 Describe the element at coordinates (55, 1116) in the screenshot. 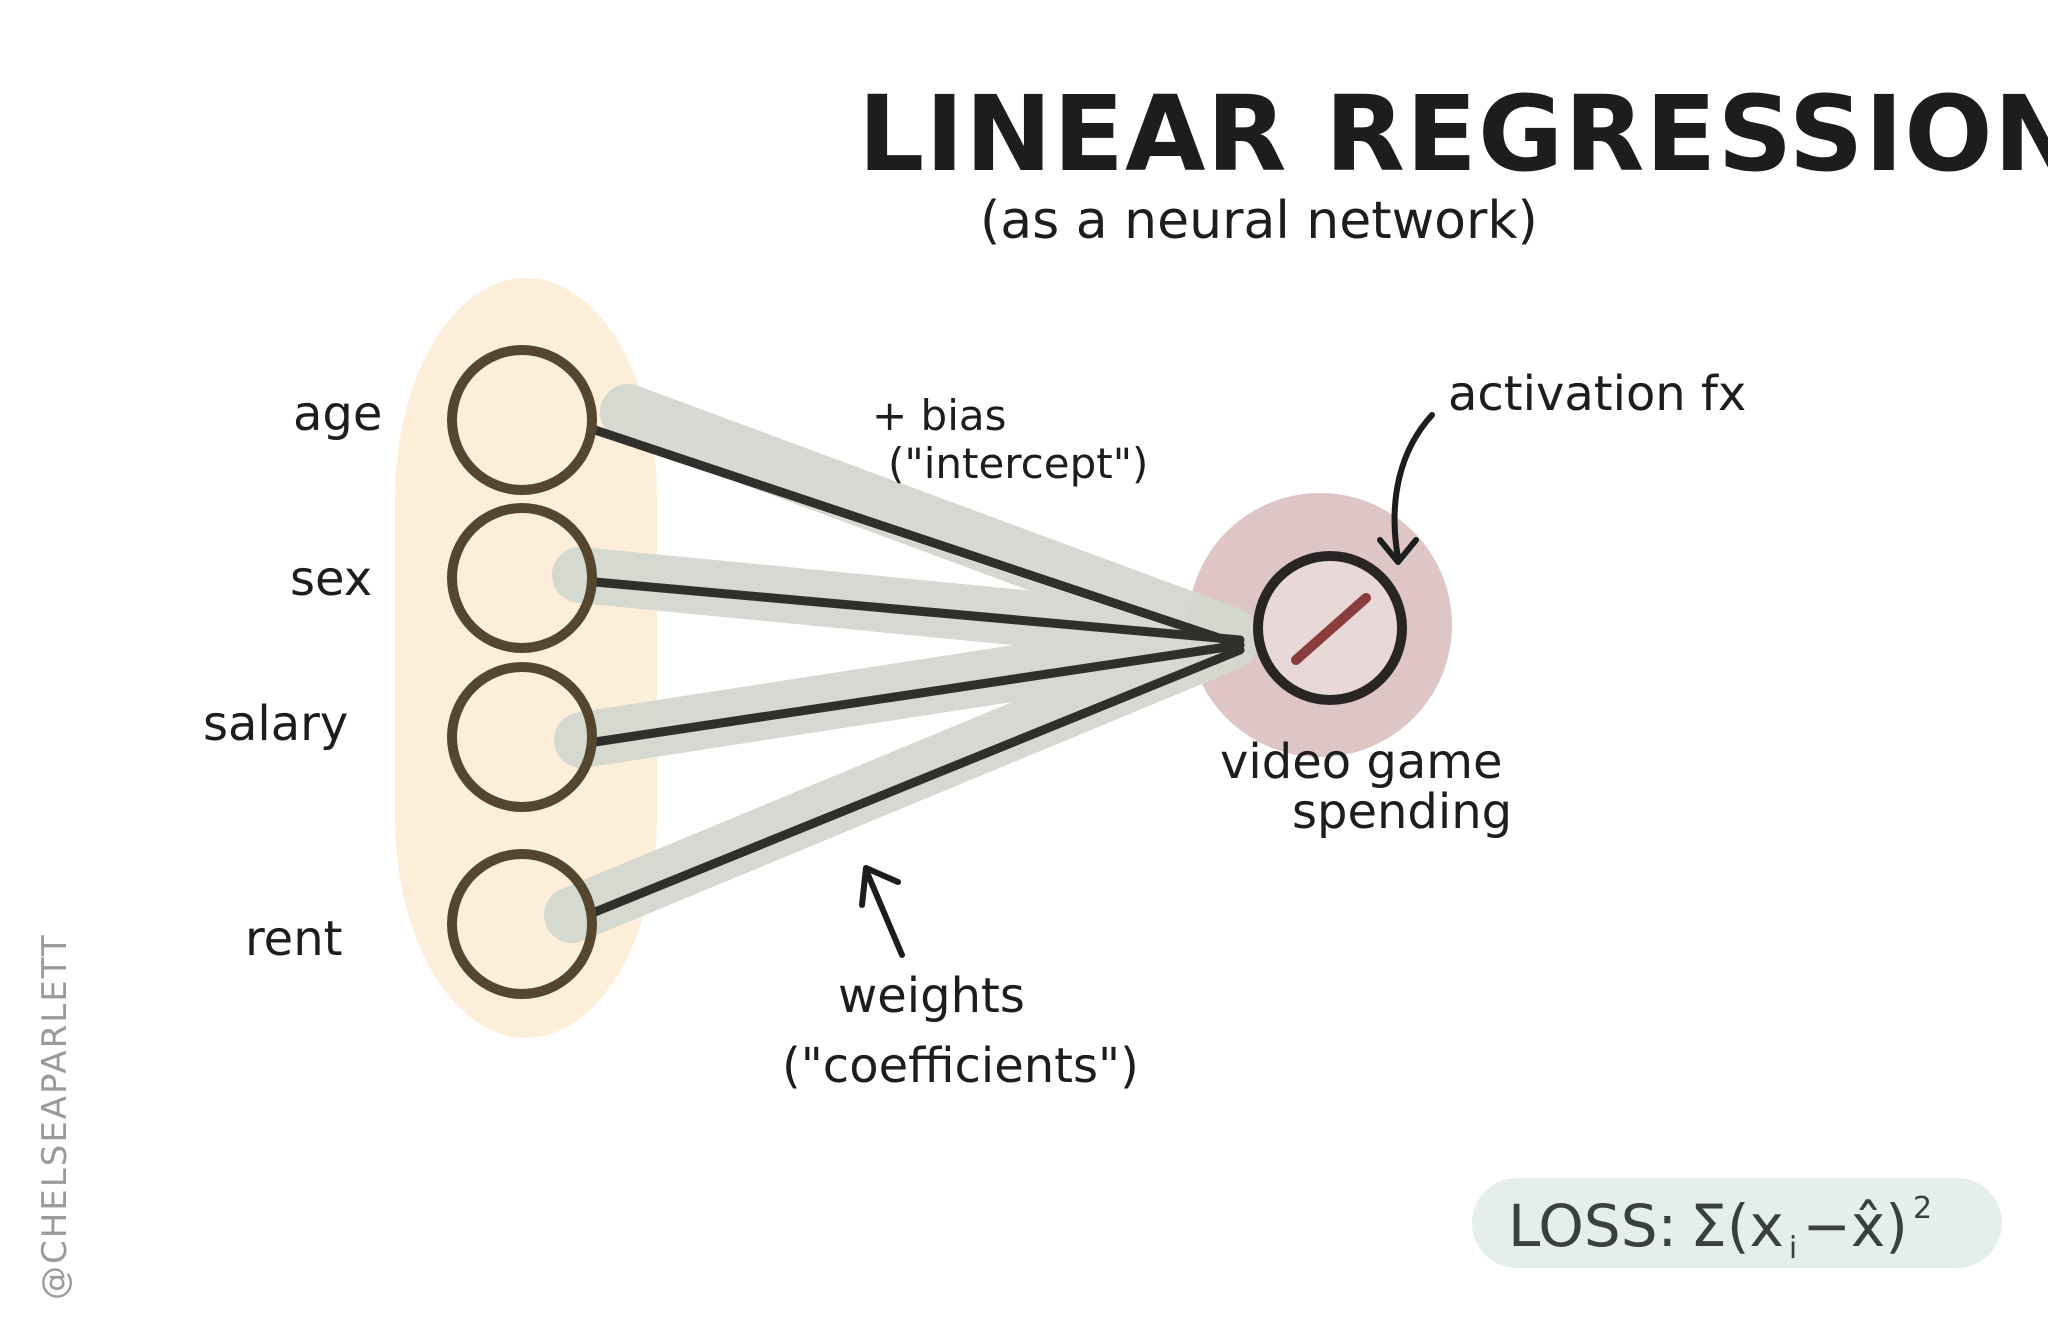

I see `author-credit: @CHELSEAPARLETT` at that location.